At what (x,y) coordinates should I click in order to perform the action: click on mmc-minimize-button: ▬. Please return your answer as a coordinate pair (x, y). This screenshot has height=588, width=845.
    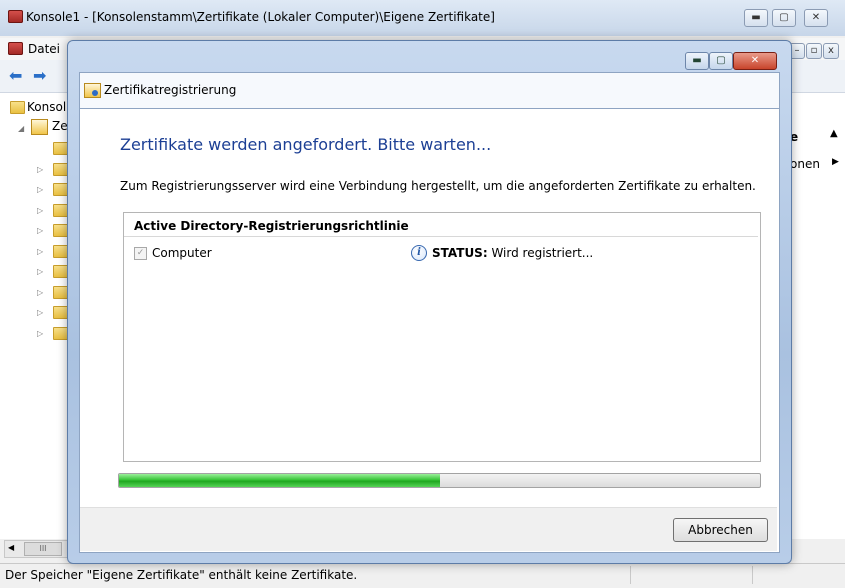
    Looking at the image, I should click on (756, 18).